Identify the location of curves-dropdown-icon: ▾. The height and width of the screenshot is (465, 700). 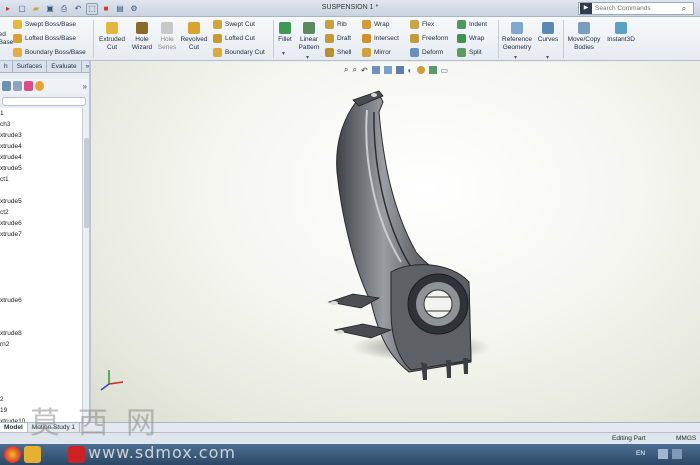
(547, 57).